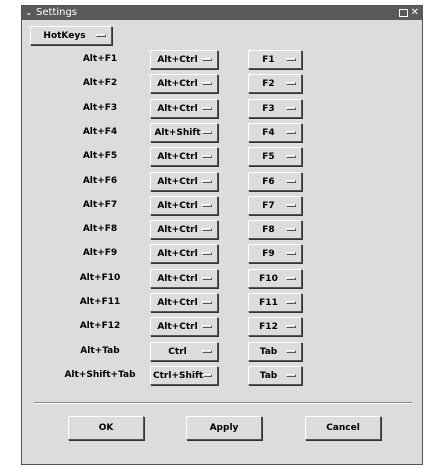  Describe the element at coordinates (184, 375) in the screenshot. I see `modifier-select: Ctrl+Shift` at that location.